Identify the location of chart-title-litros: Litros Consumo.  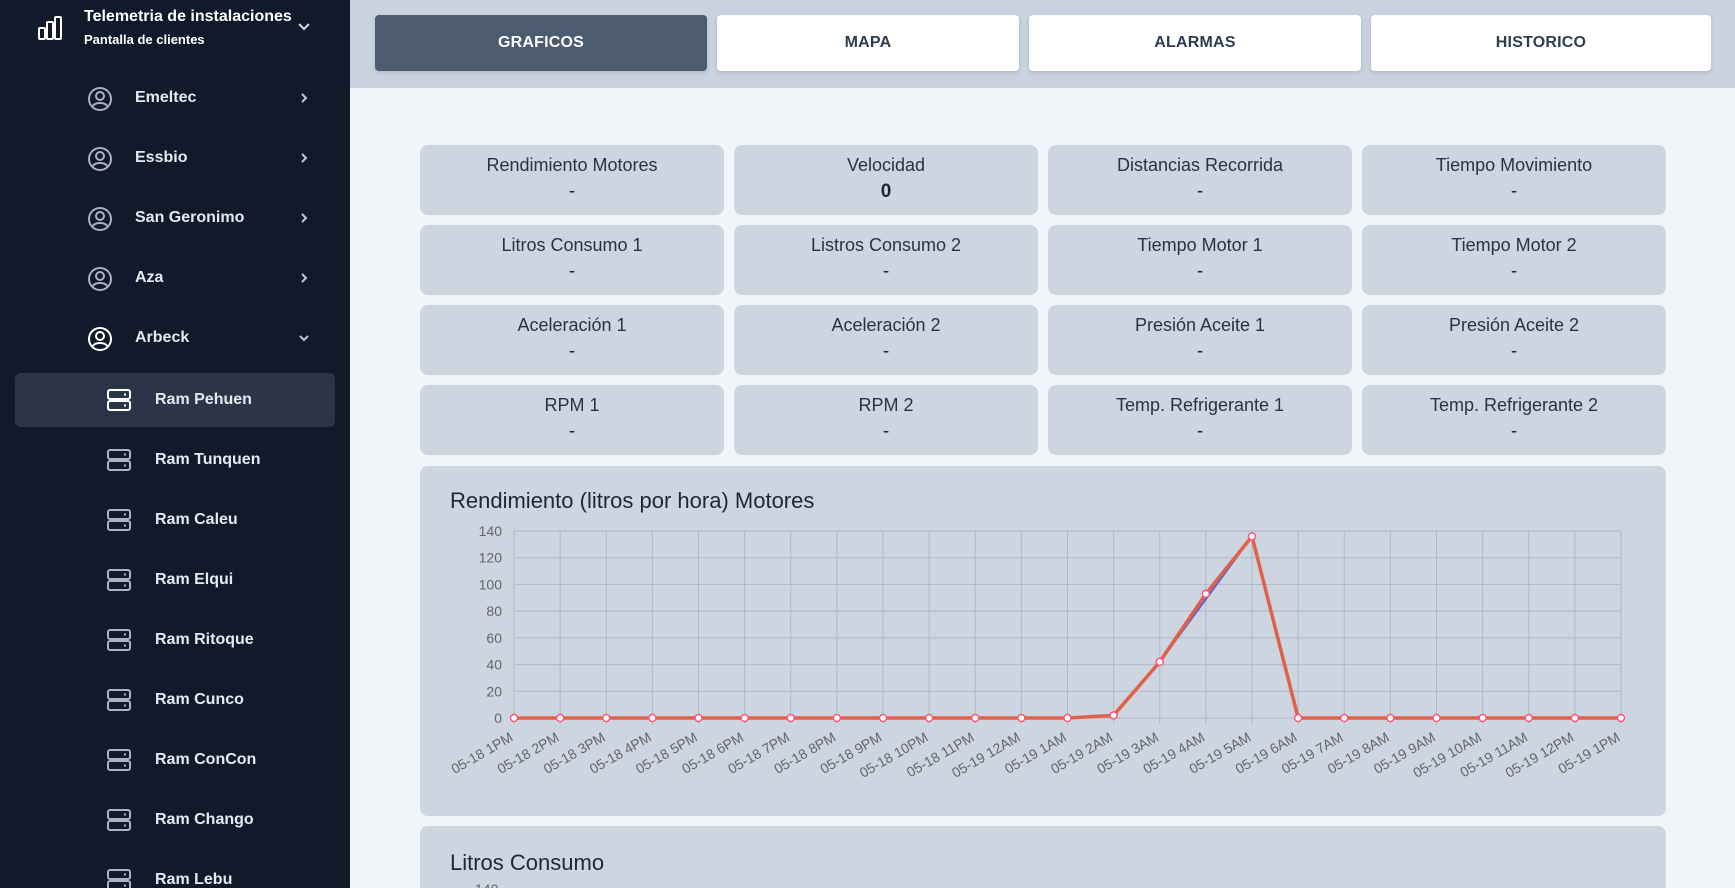
(527, 862).